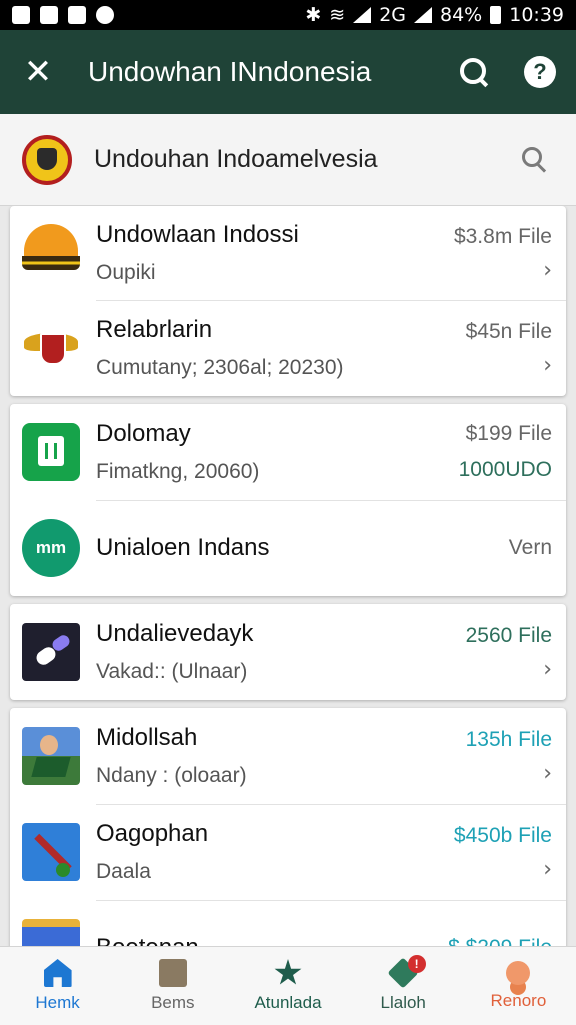 This screenshot has height=1025, width=576. Describe the element at coordinates (392, 15) in the screenshot. I see `network-type: 2G` at that location.